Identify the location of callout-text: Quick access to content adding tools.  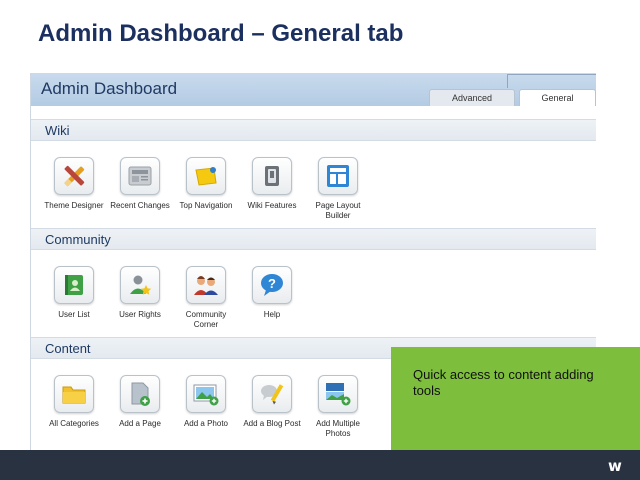
(503, 382).